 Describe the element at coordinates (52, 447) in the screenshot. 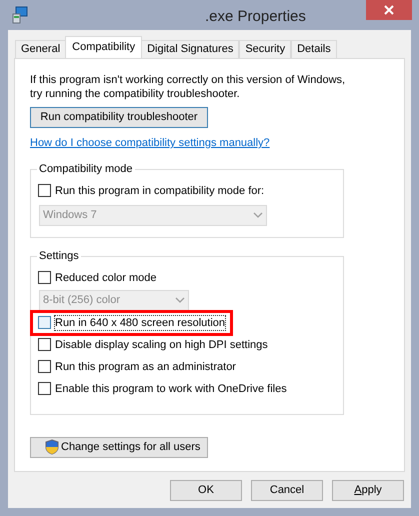

I see `shield-icon` at that location.